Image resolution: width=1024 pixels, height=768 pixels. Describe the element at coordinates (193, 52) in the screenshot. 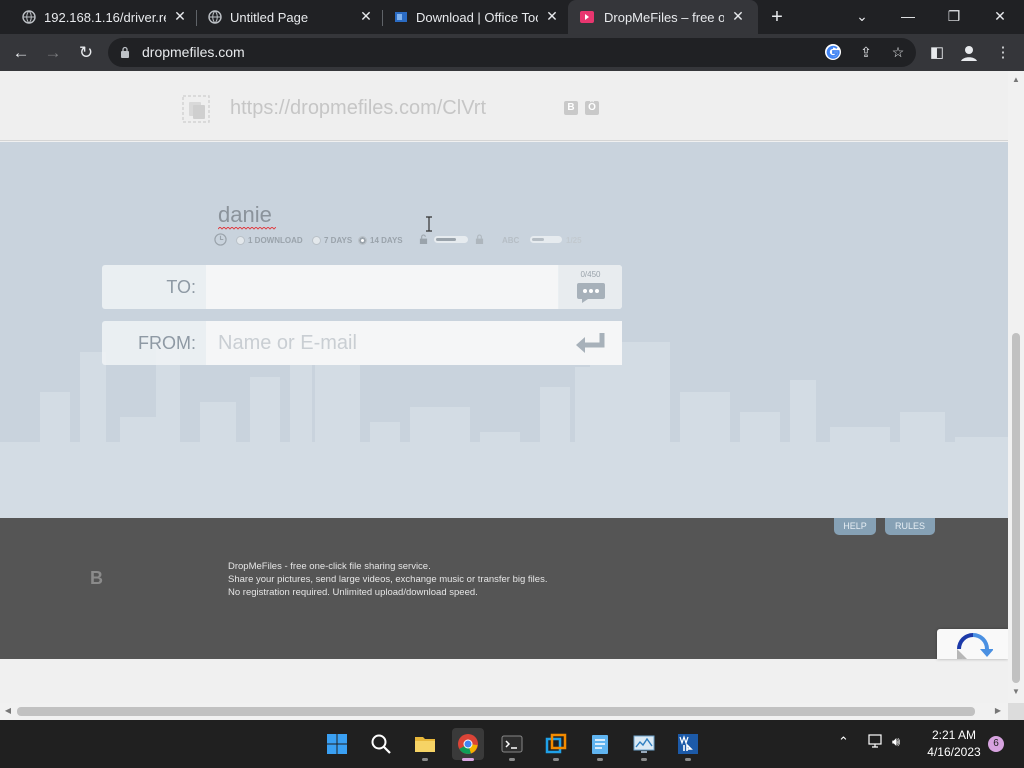

I see `url-text: dropmefiles.com` at that location.